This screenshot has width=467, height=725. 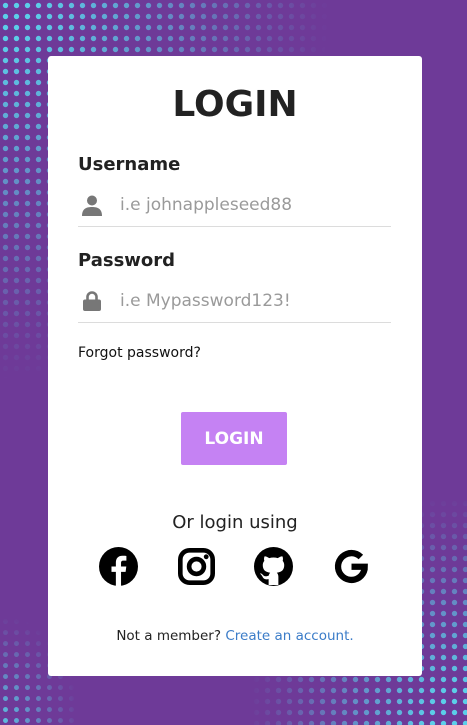 I want to click on facebook-icon, so click(x=118, y=566).